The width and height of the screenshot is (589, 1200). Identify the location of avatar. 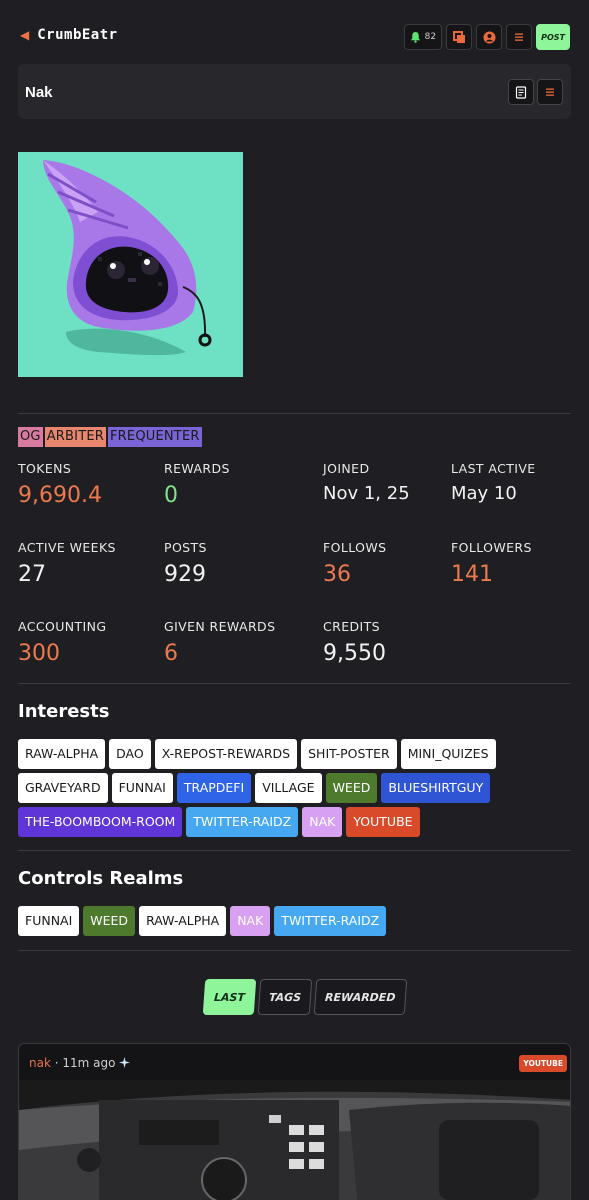
(130, 264).